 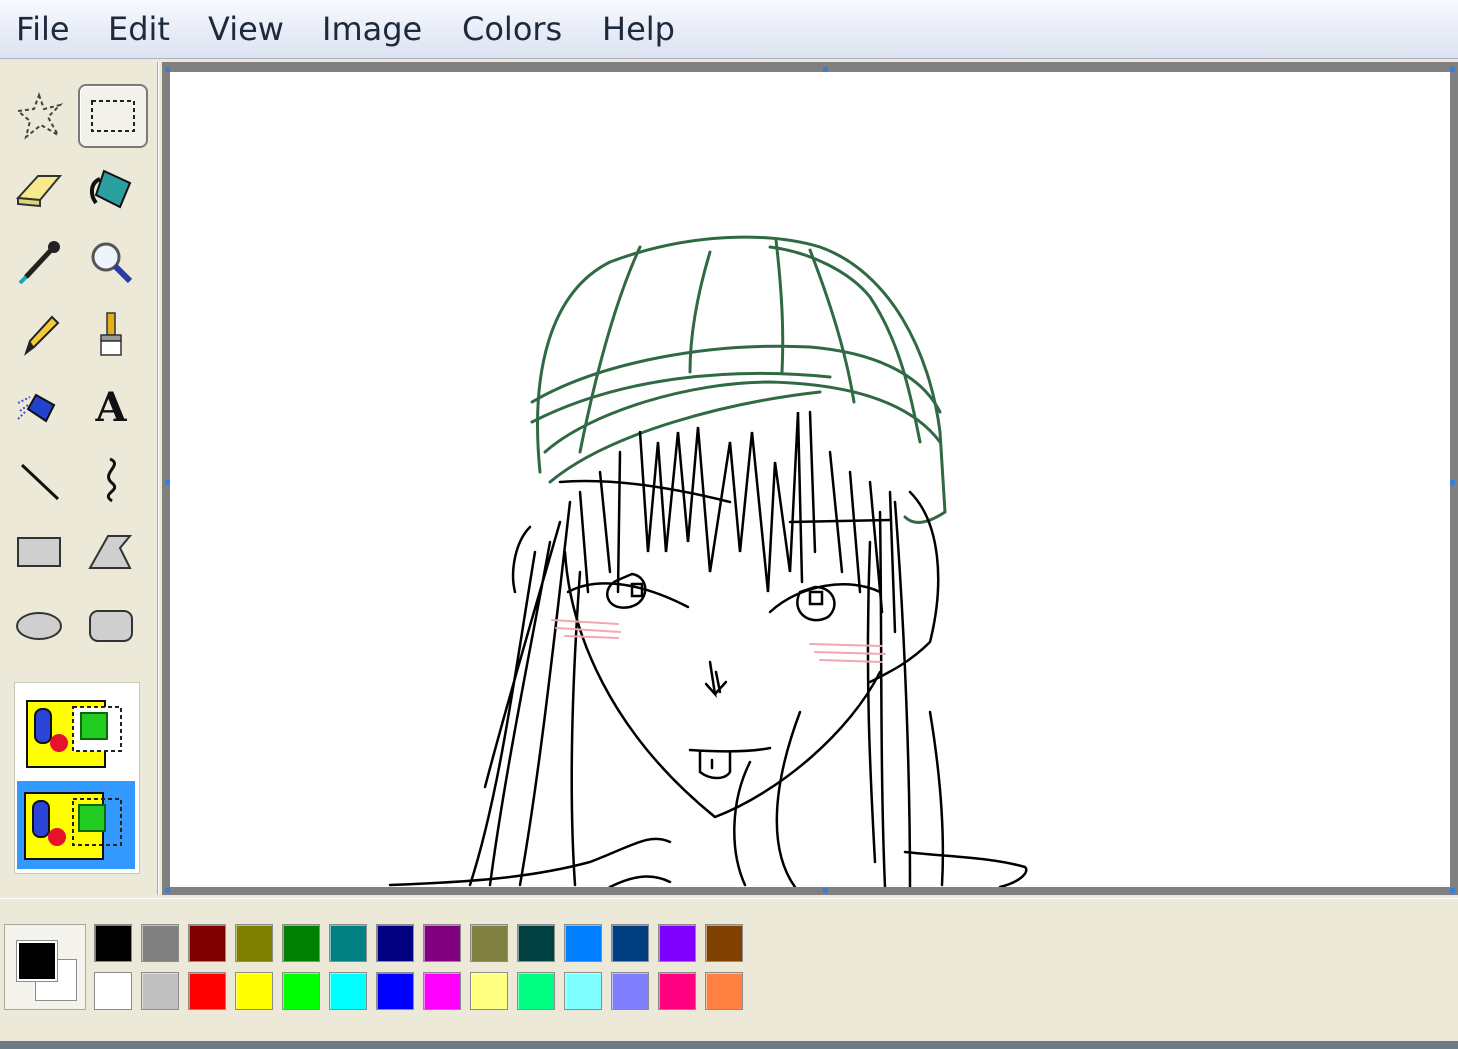 I want to click on menu-edit: Edit, so click(x=139, y=29).